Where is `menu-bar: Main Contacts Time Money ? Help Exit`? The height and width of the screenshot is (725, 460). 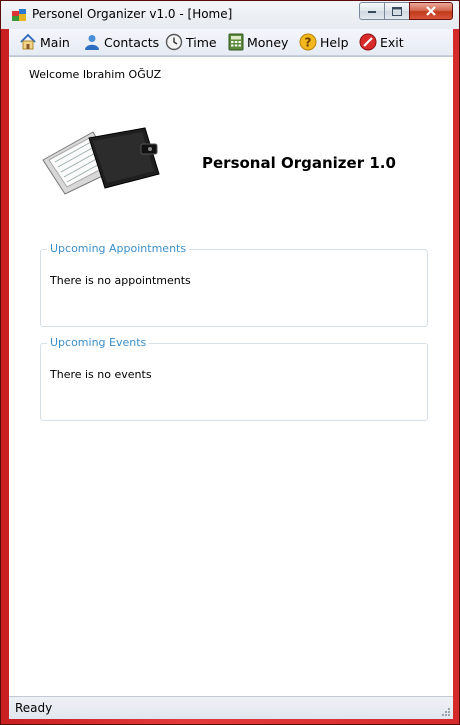 menu-bar: Main Contacts Time Money ? Help Exit is located at coordinates (231, 42).